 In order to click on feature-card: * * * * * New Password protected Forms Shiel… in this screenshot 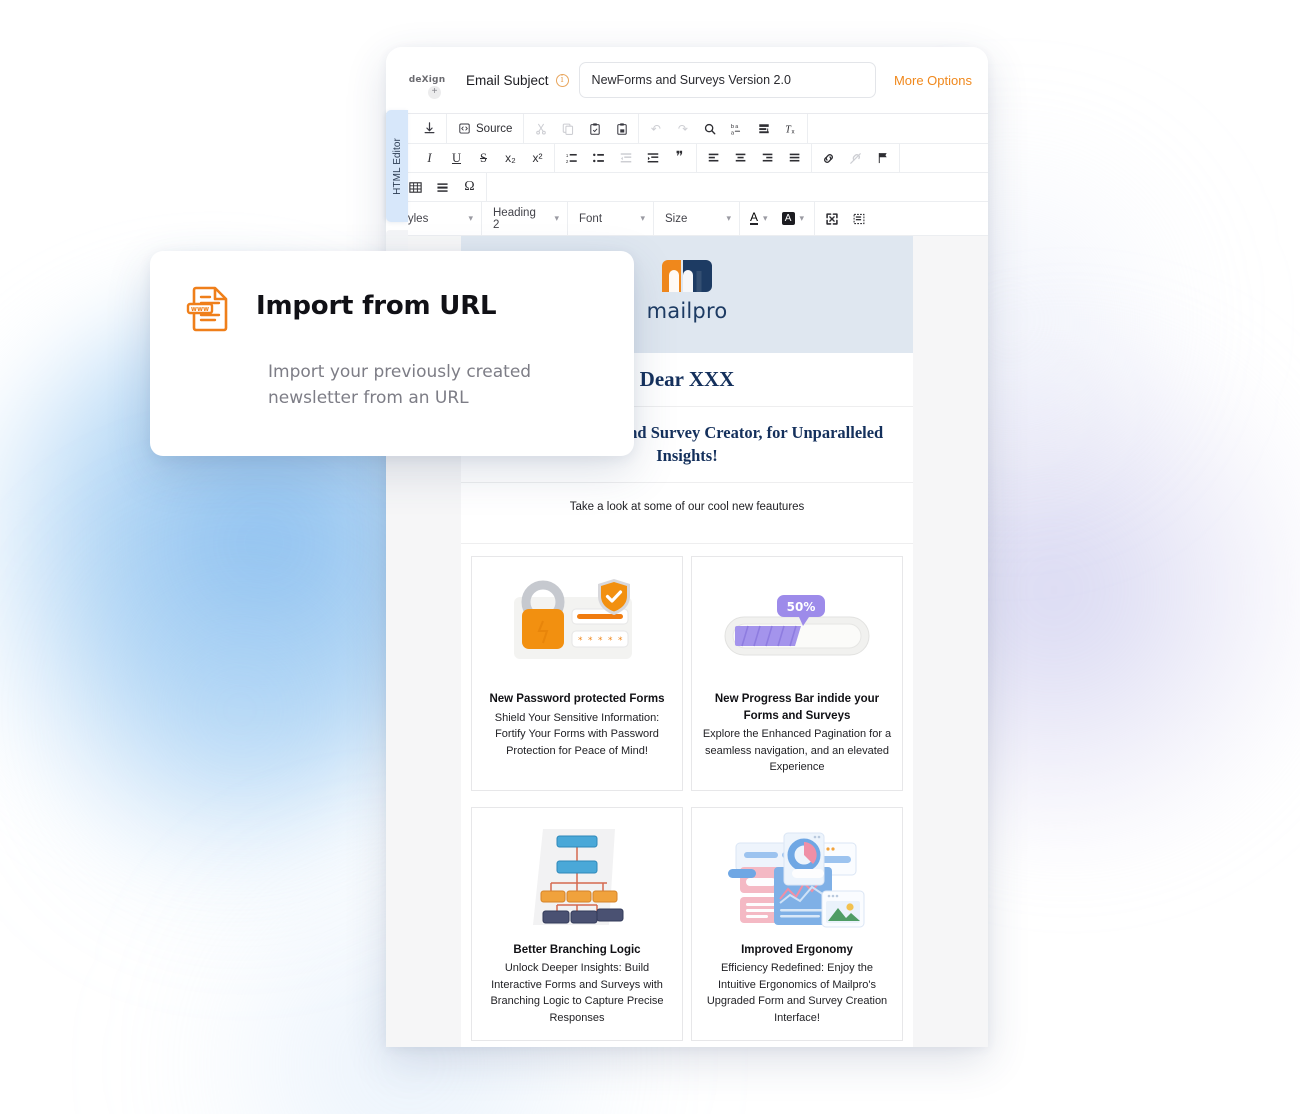, I will do `click(577, 673)`.